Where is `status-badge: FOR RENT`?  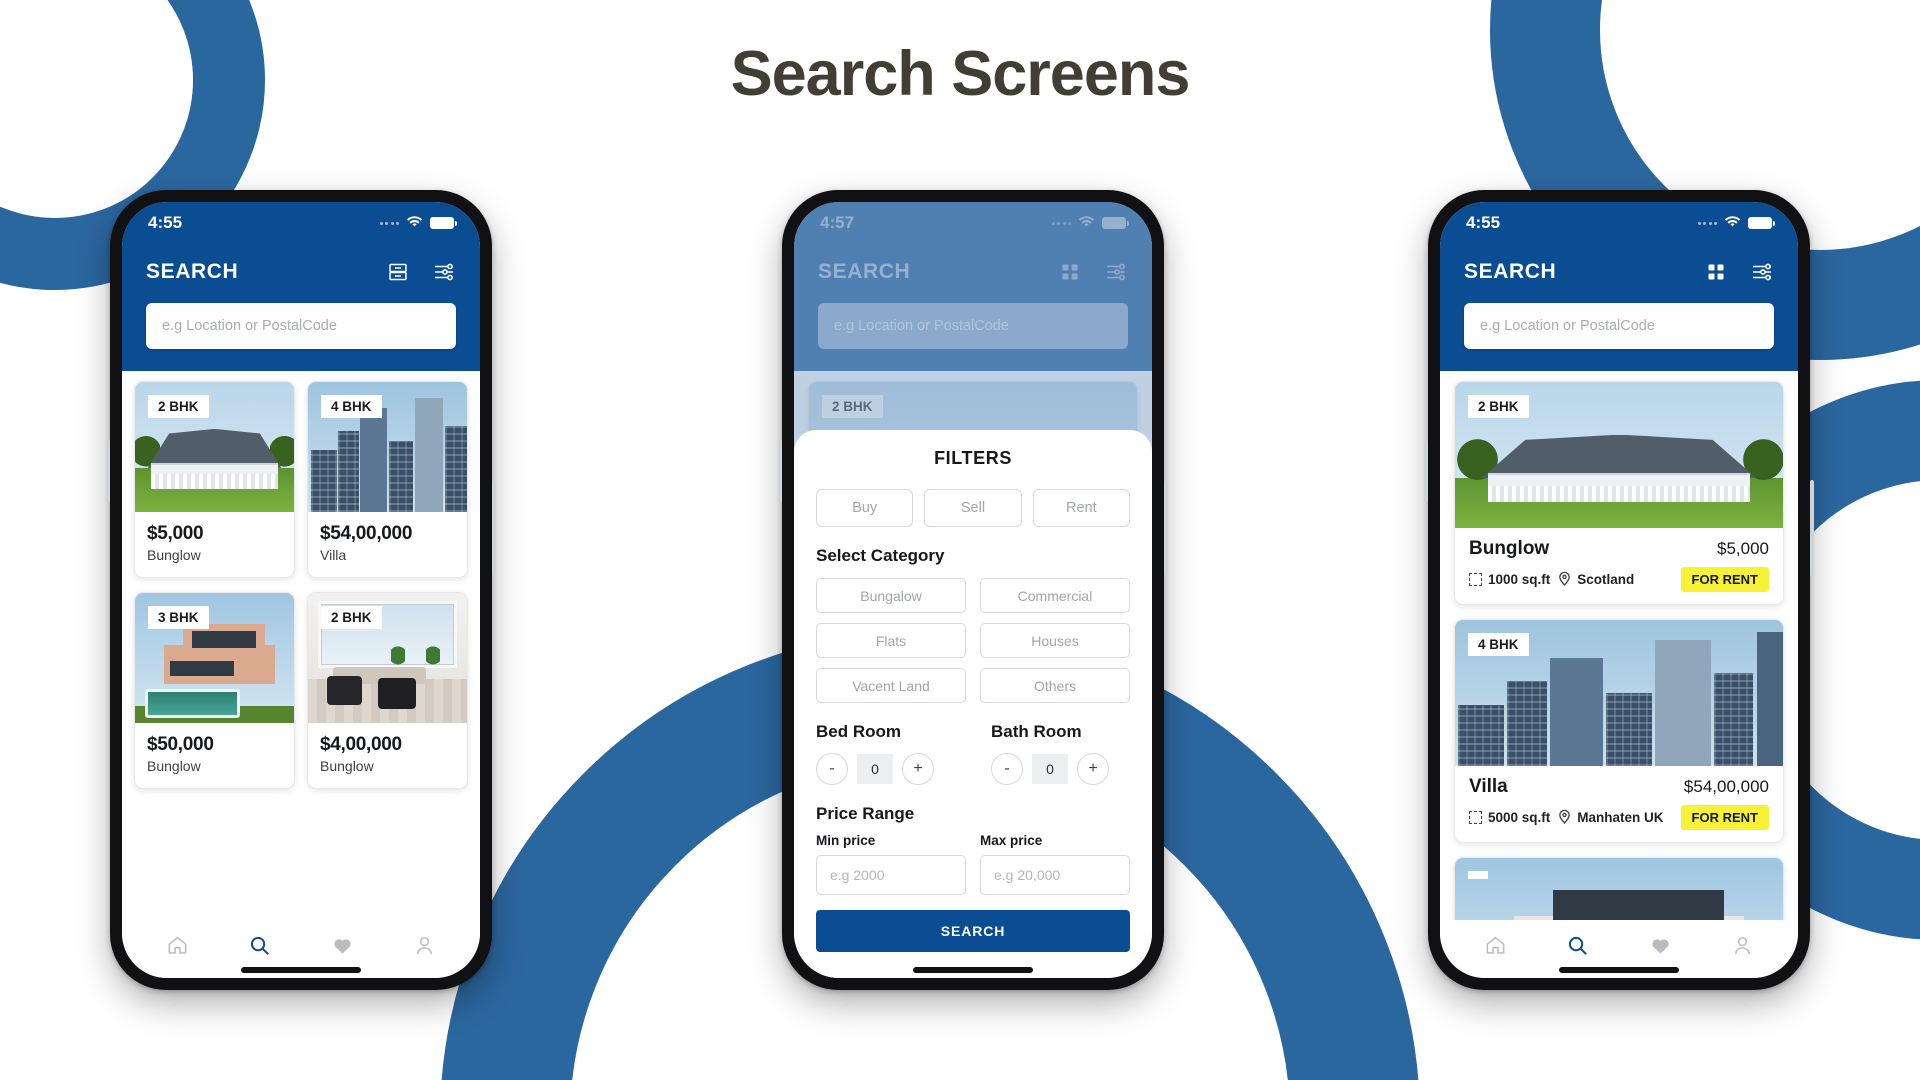 status-badge: FOR RENT is located at coordinates (1724, 579).